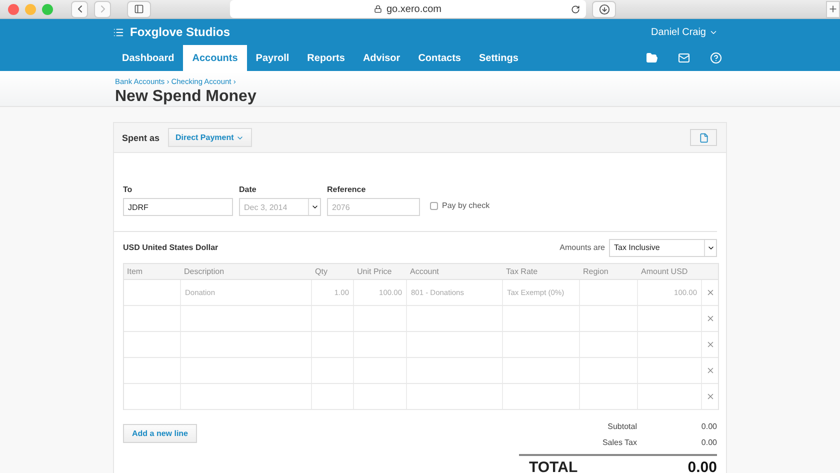 Image resolution: width=840 pixels, height=473 pixels. I want to click on amounts-are-dropdown: Tax Inclusive, so click(663, 247).